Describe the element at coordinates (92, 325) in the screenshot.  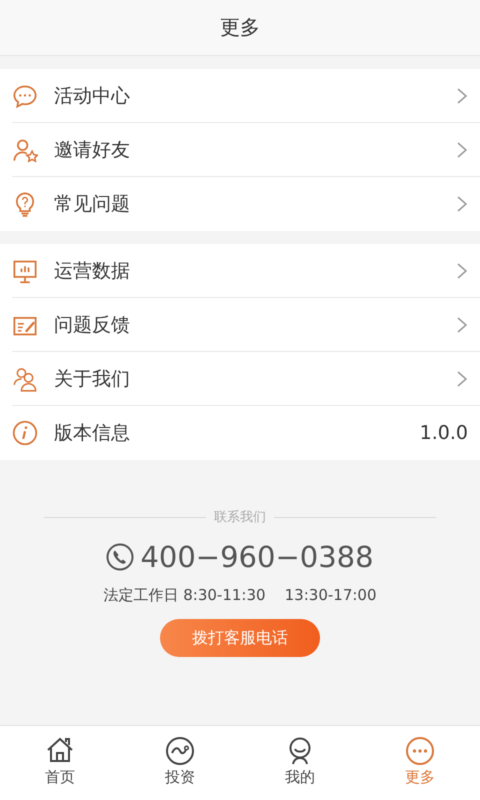
I see `menu-item-label: 问题反馈` at that location.